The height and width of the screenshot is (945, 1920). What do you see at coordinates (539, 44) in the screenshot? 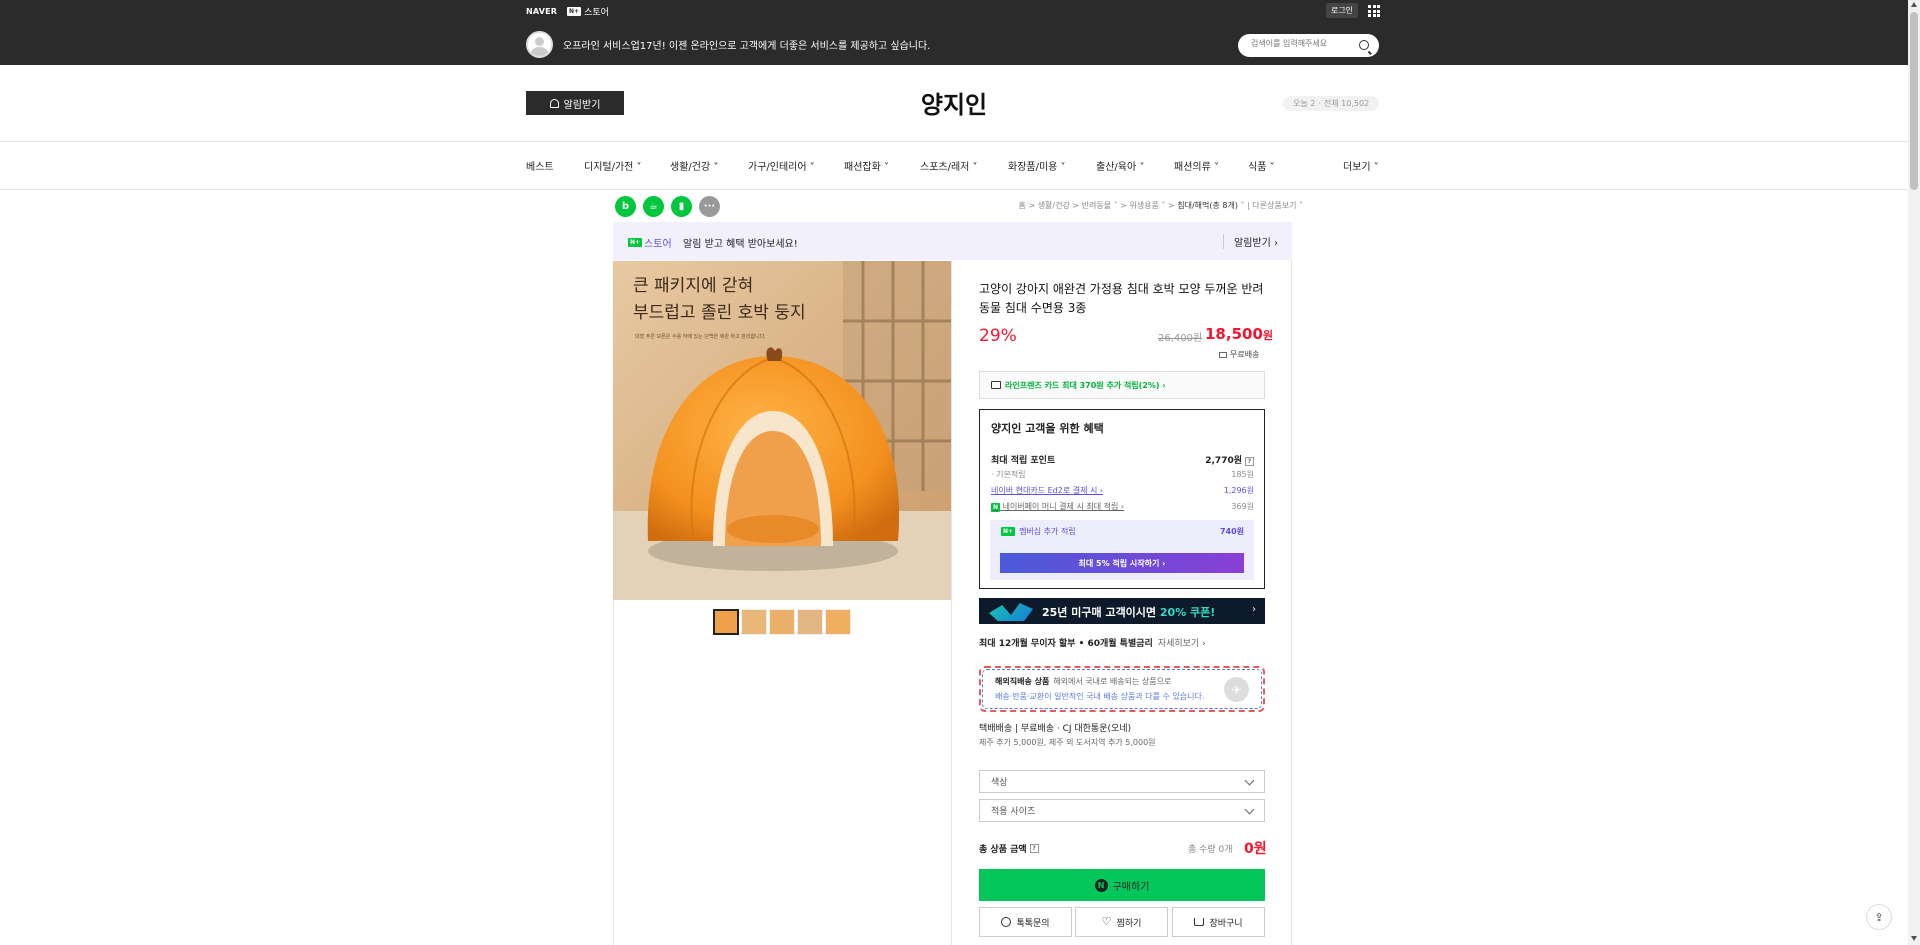
I see `store-avatar` at bounding box center [539, 44].